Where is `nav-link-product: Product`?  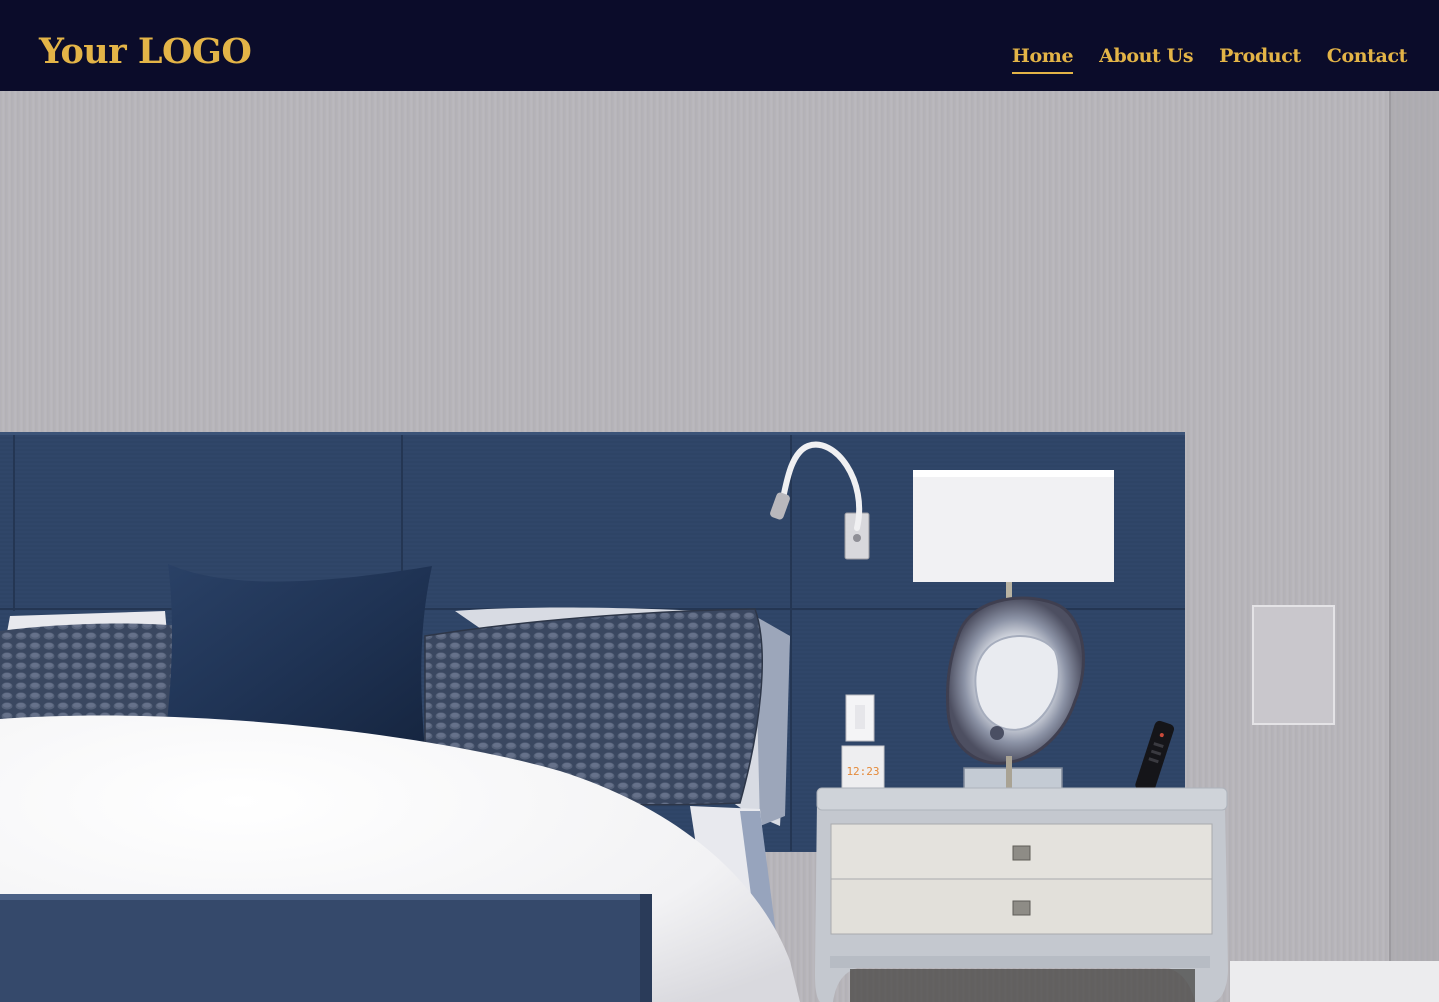
nav-link-product: Product is located at coordinates (1260, 56).